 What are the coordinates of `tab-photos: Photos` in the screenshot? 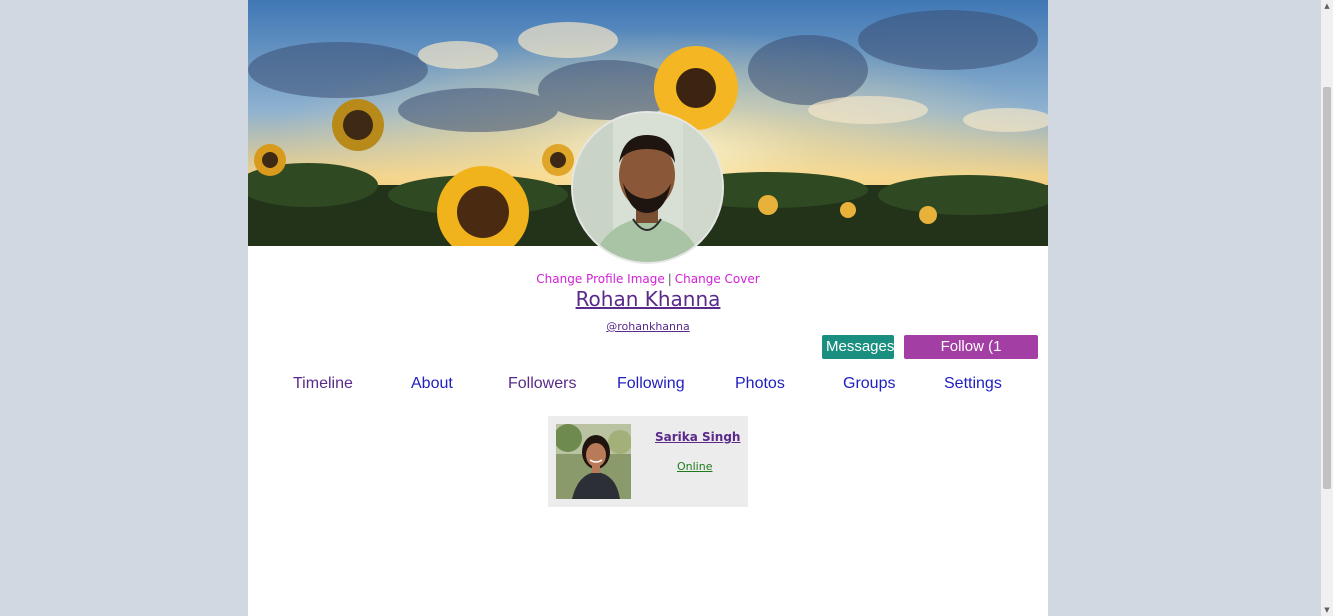 It's located at (760, 384).